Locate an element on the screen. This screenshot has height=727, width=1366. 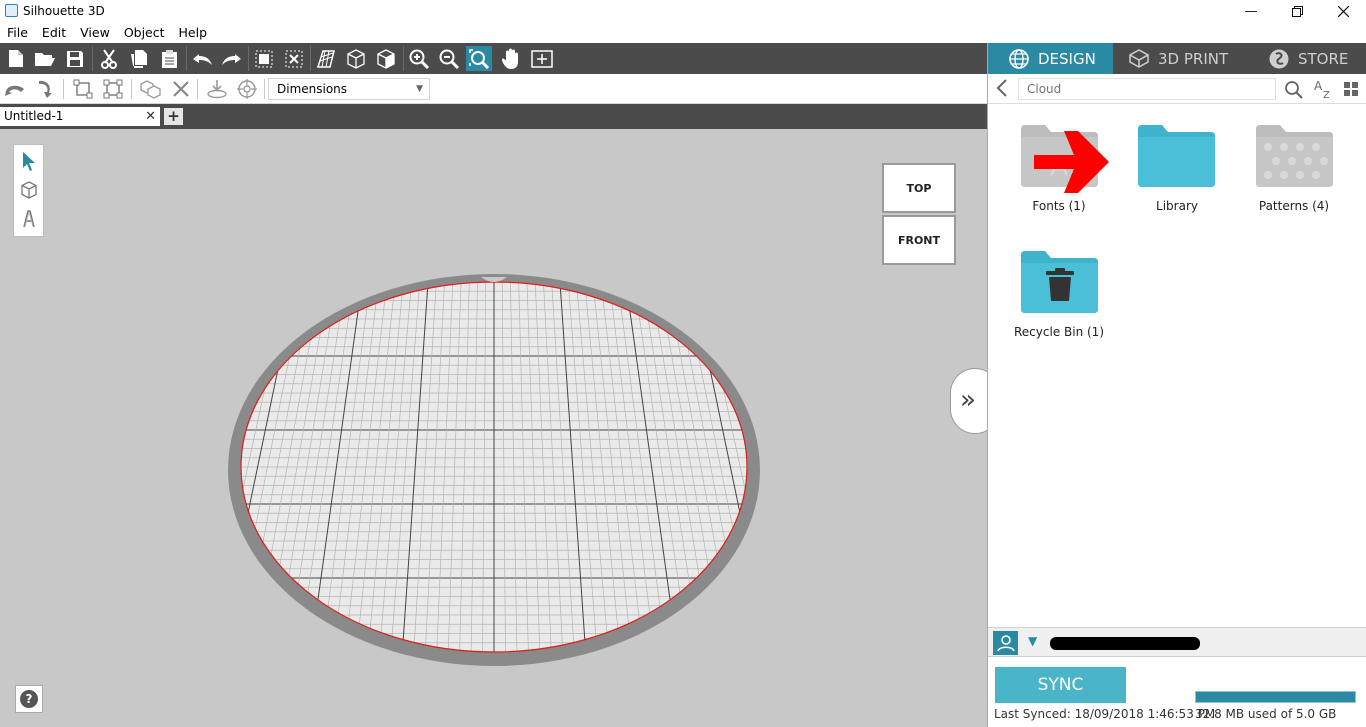
group-cubes-icon is located at coordinates (150, 89).